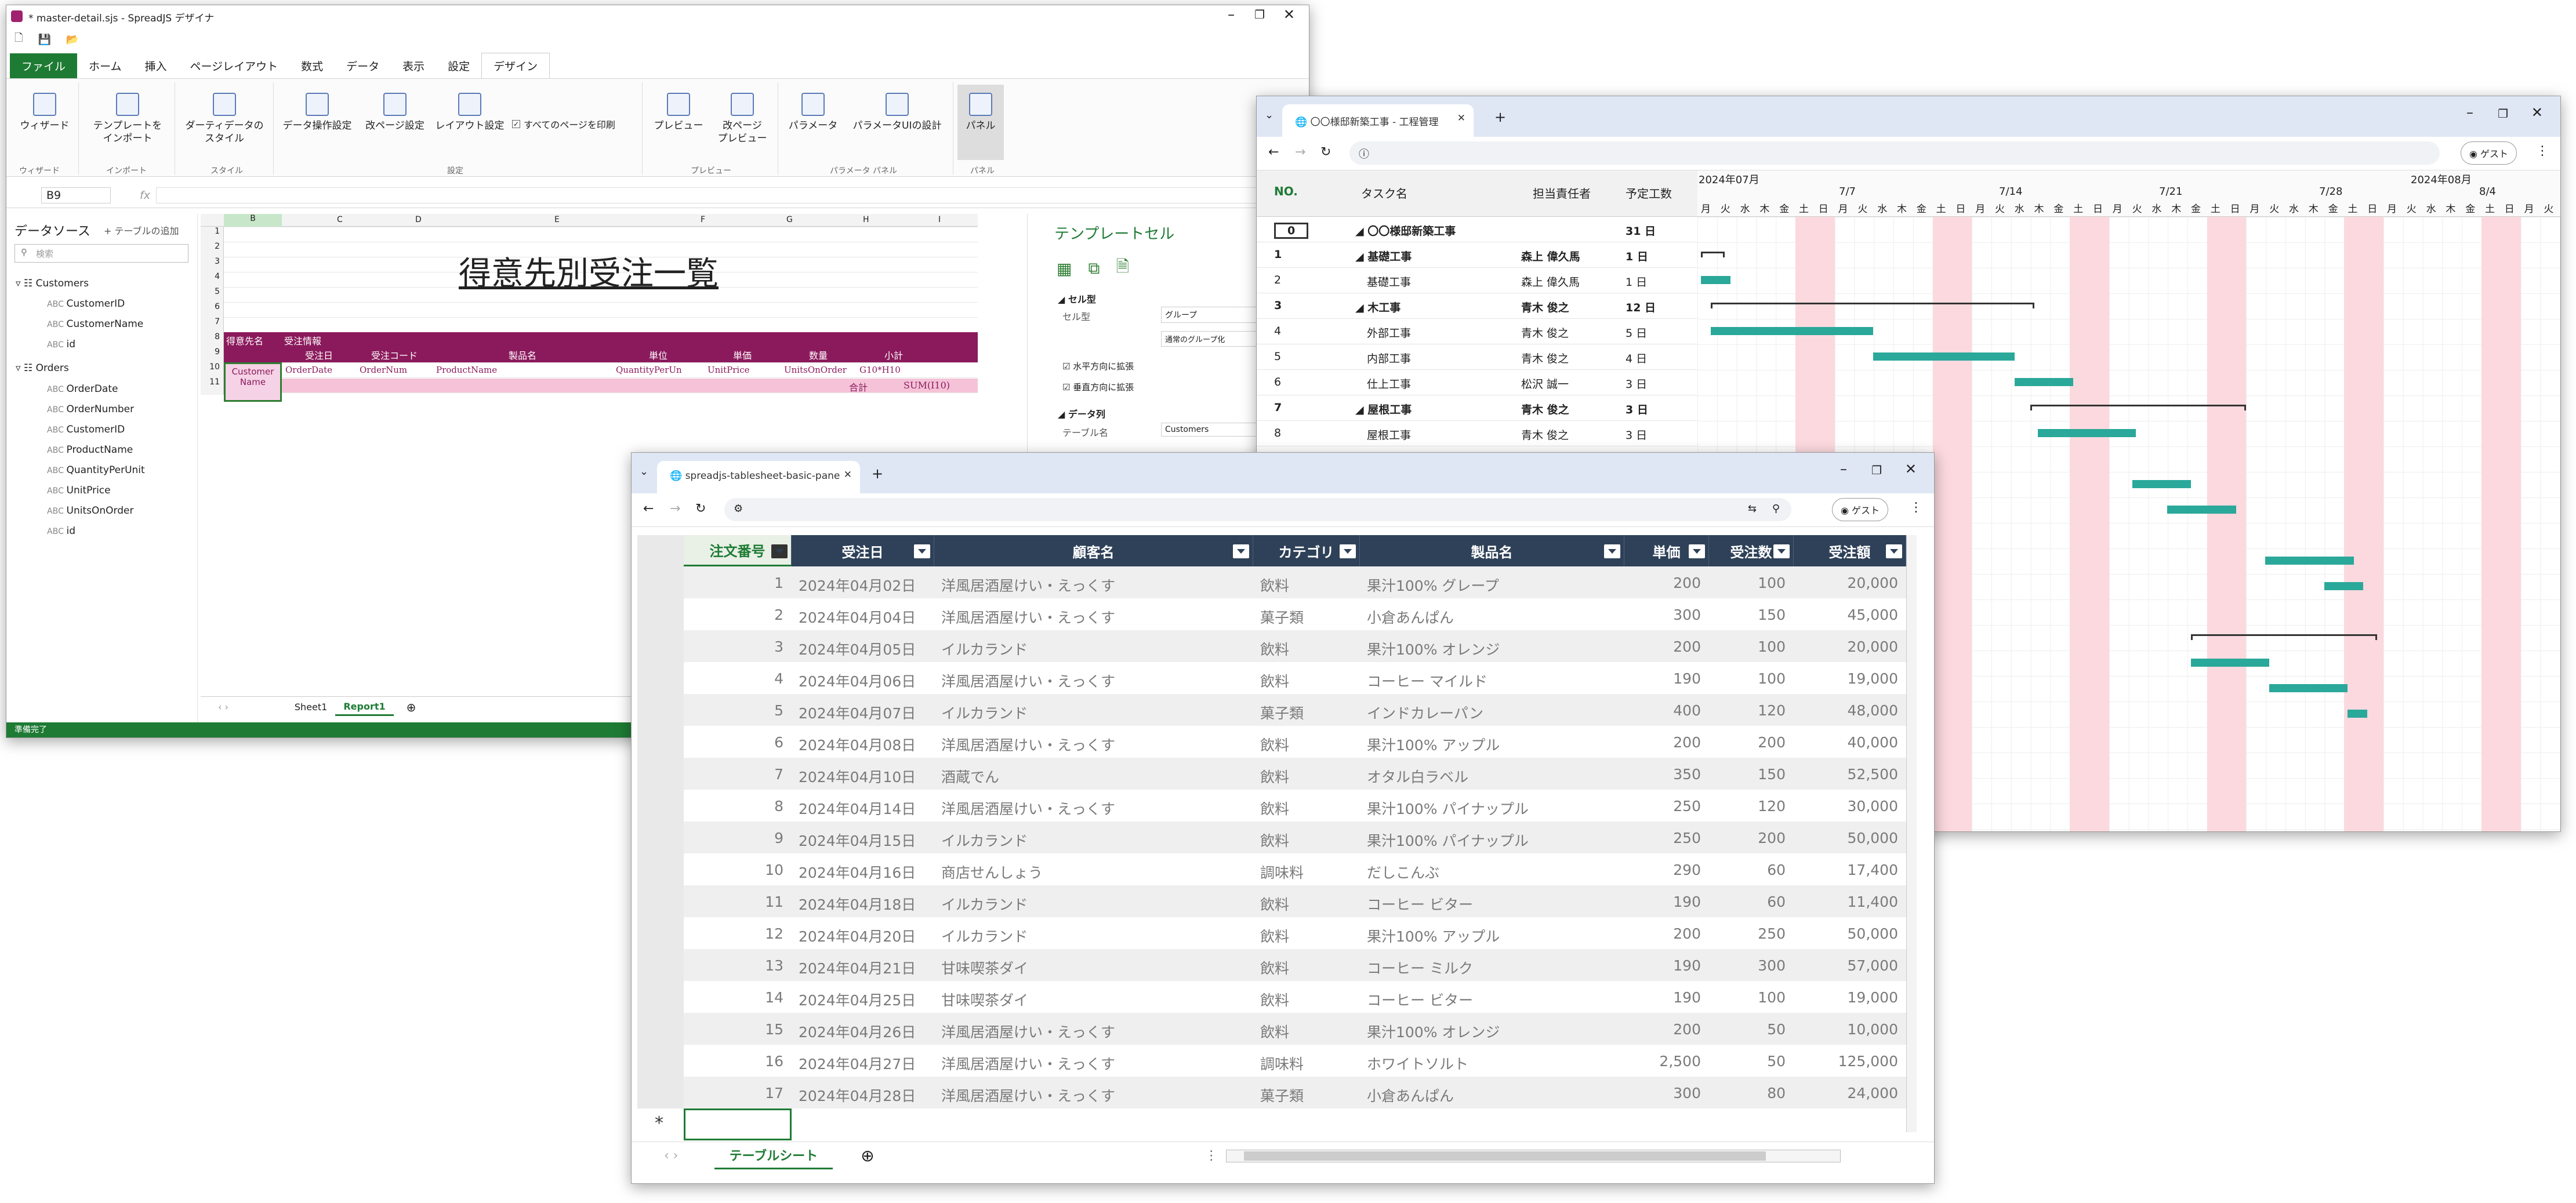 This screenshot has width=2576, height=1203. What do you see at coordinates (79, 491) in the screenshot?
I see `field-item: ABC UnitPrice` at bounding box center [79, 491].